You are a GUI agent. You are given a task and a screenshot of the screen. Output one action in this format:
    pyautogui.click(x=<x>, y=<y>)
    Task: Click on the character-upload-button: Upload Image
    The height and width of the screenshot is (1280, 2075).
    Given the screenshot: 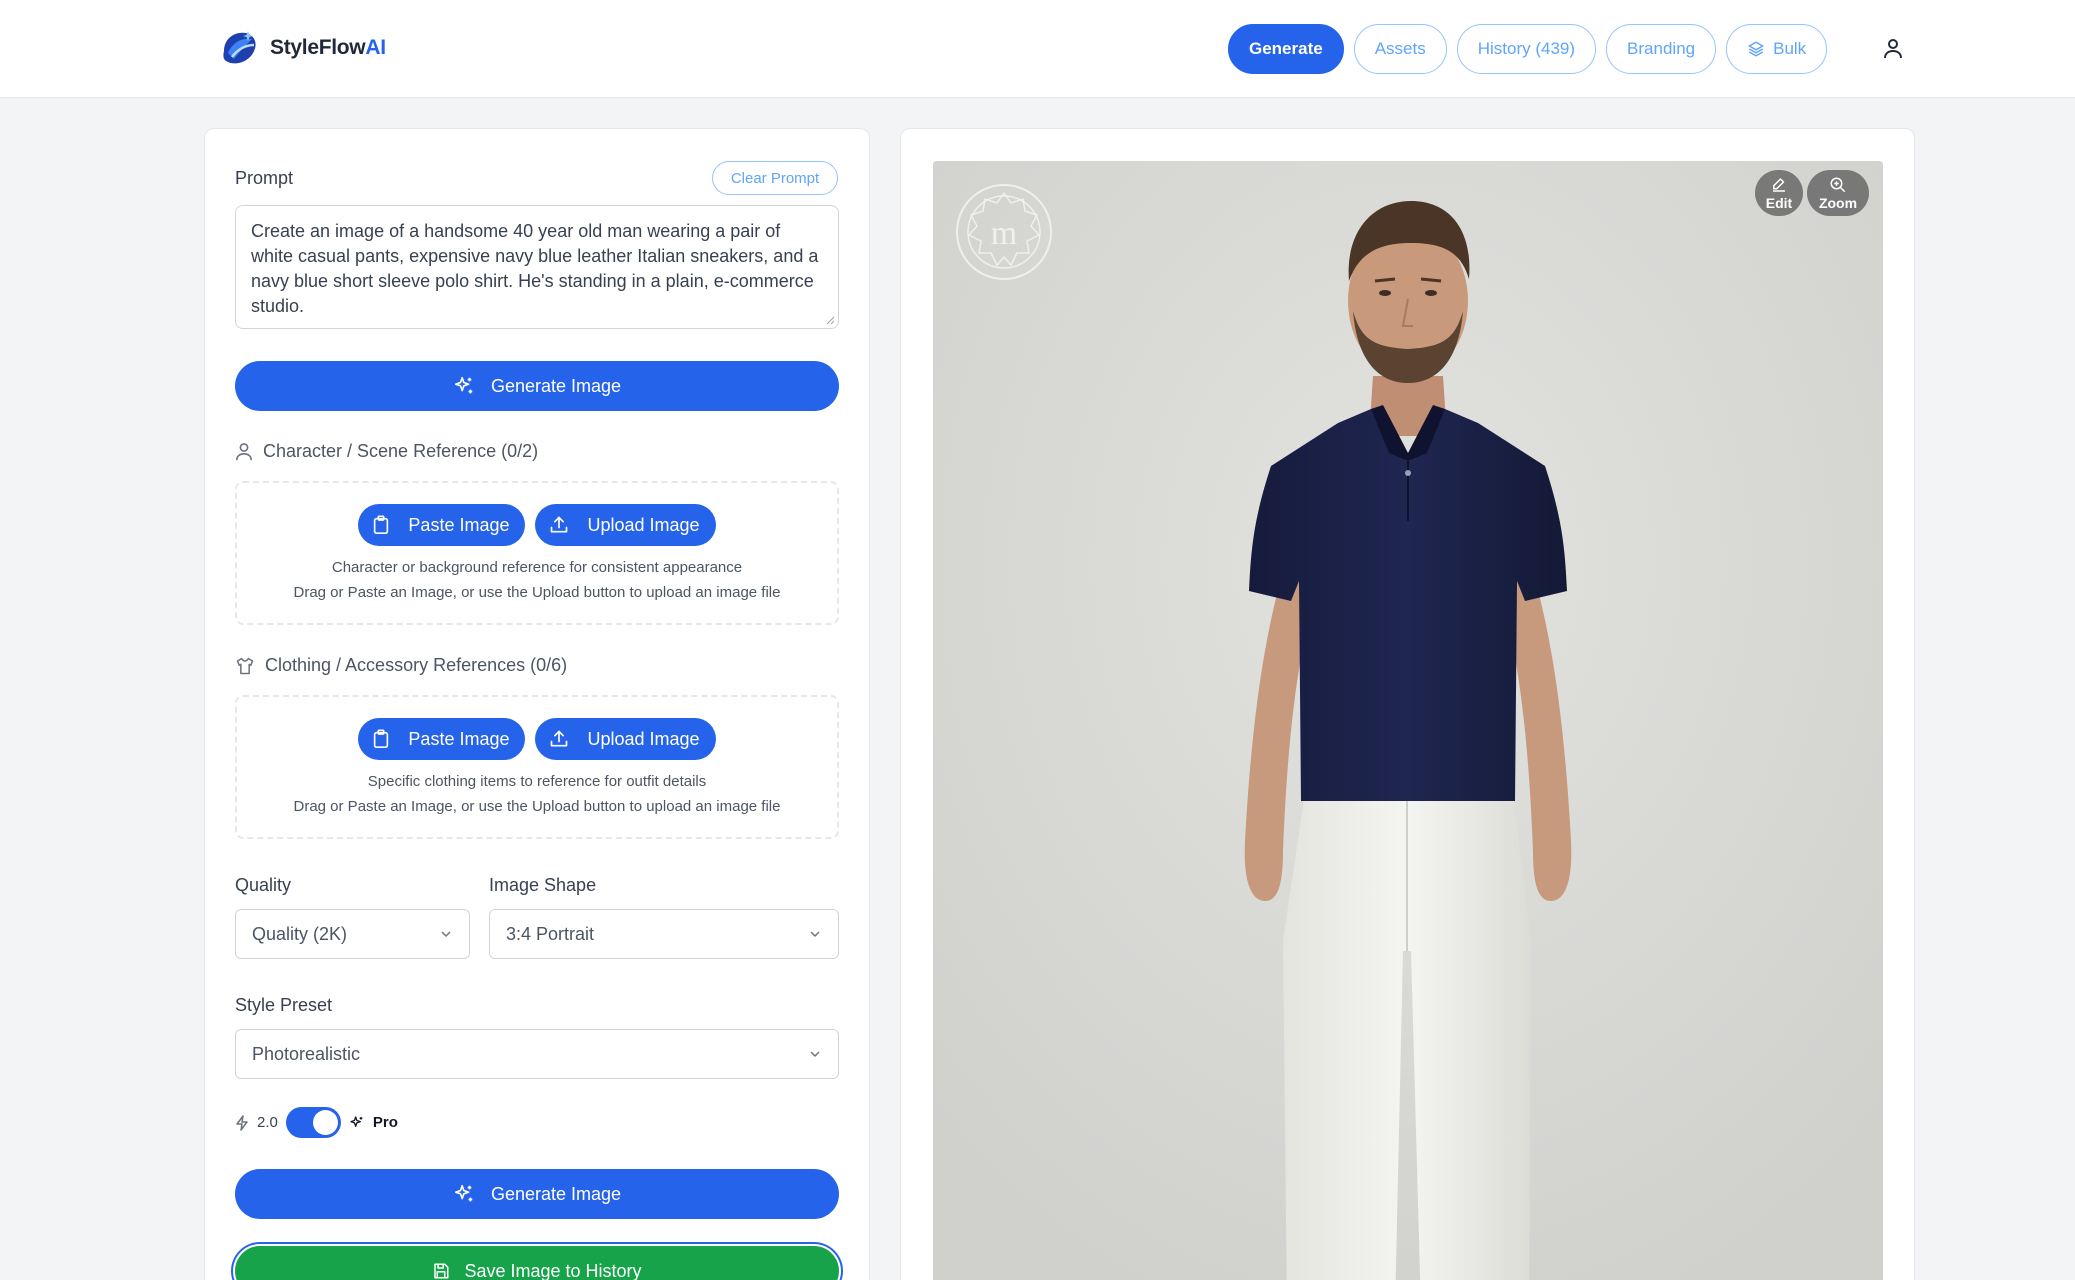 What is the action you would take?
    pyautogui.click(x=625, y=525)
    